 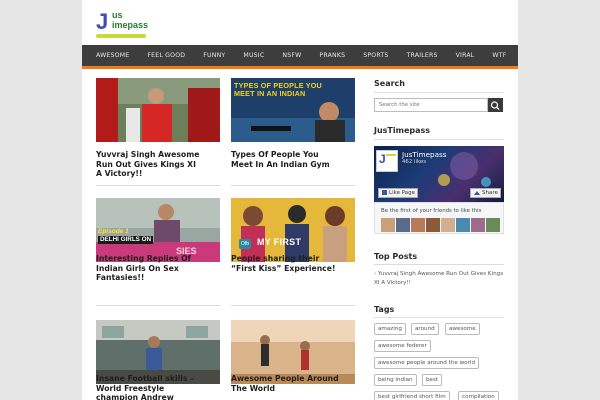 What do you see at coordinates (422, 55) in the screenshot?
I see `nav-item-trailers: TRAILERS` at bounding box center [422, 55].